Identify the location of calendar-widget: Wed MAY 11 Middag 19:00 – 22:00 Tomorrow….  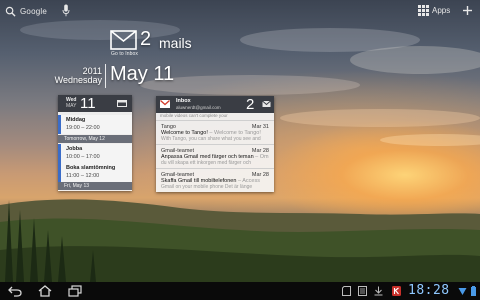
(95, 143).